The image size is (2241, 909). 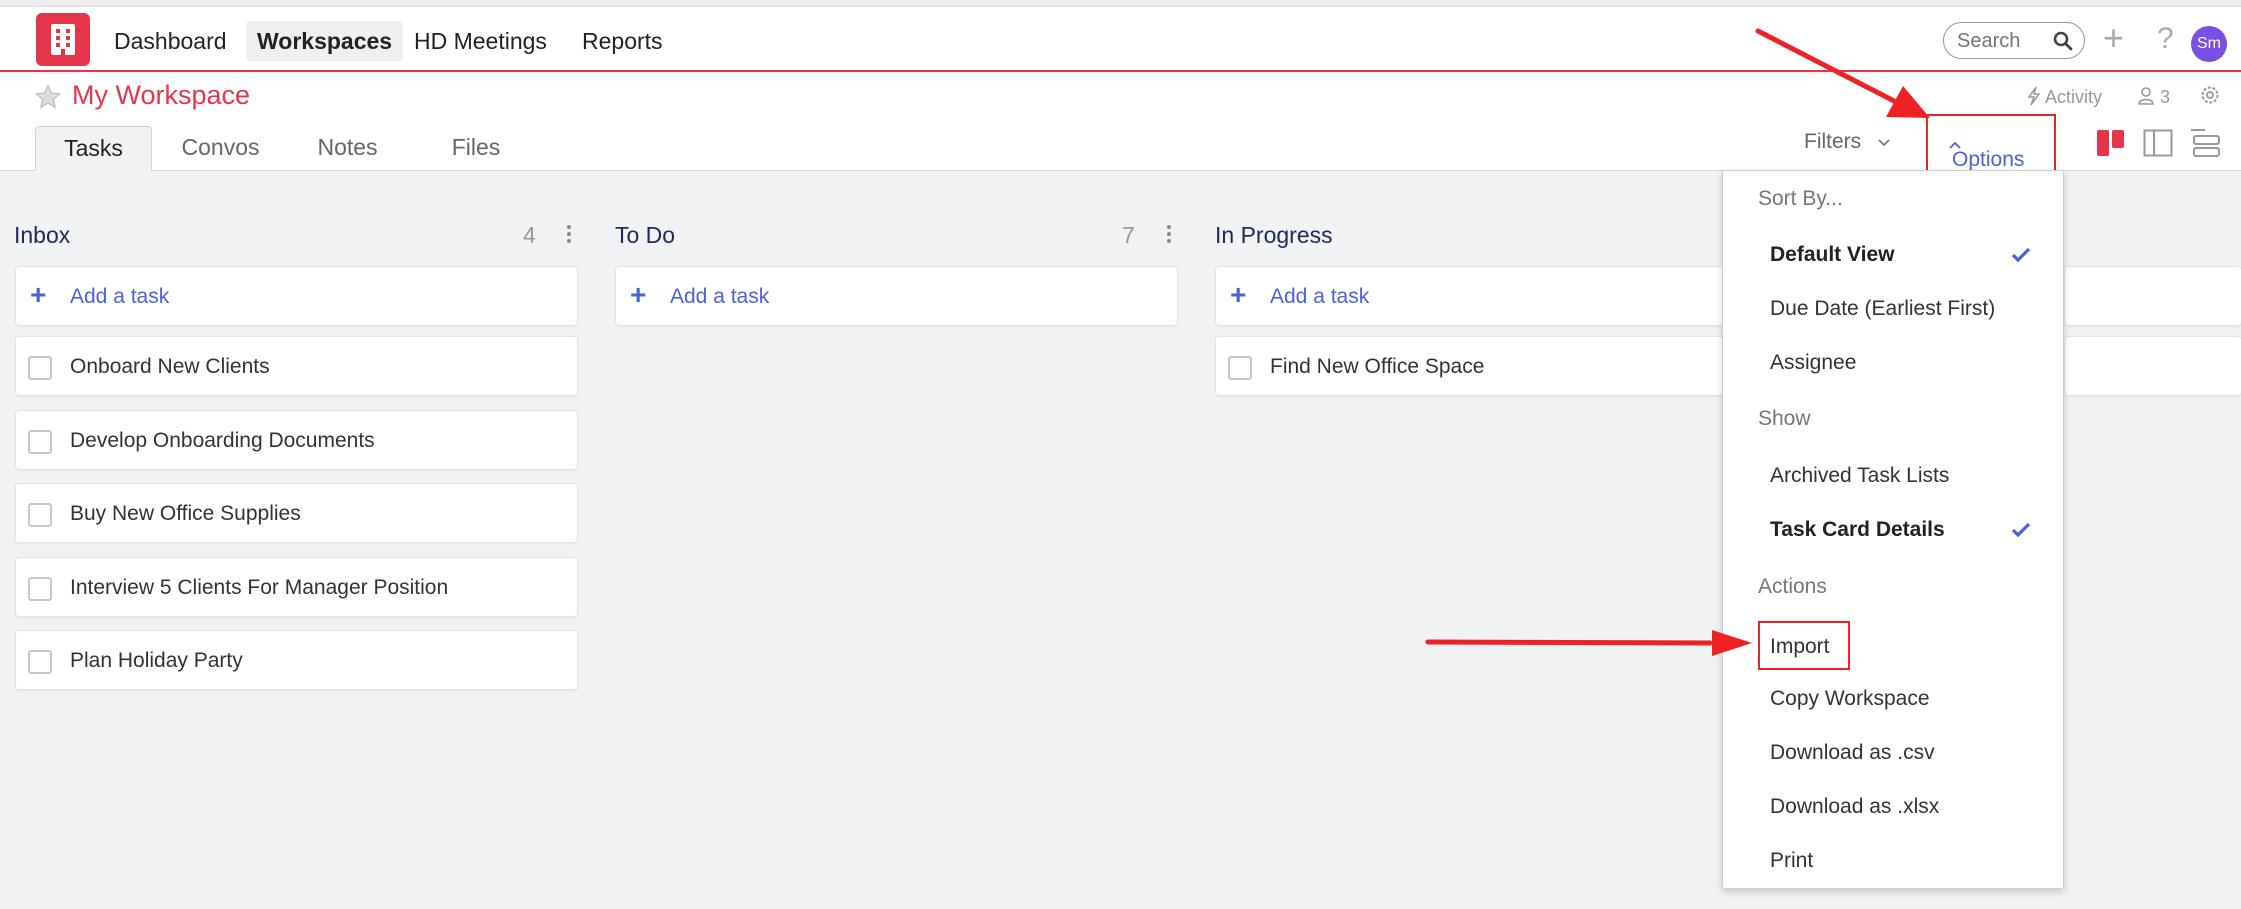 I want to click on actions-header: Actions, so click(x=1792, y=586).